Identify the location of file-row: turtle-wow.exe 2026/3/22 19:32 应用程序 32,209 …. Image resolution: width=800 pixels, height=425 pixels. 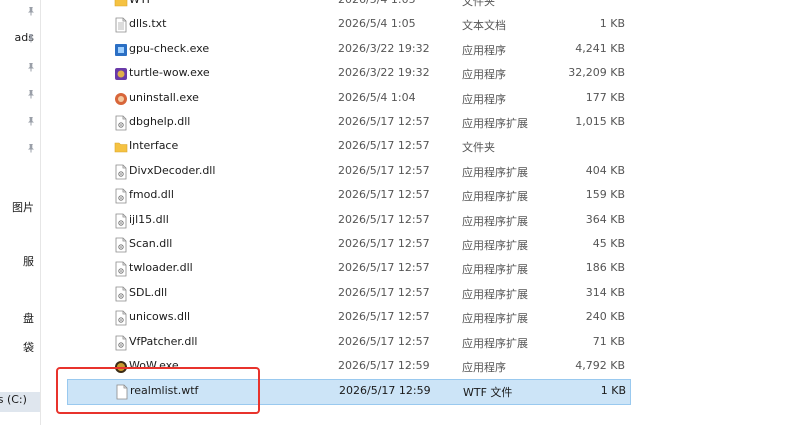
(348, 74).